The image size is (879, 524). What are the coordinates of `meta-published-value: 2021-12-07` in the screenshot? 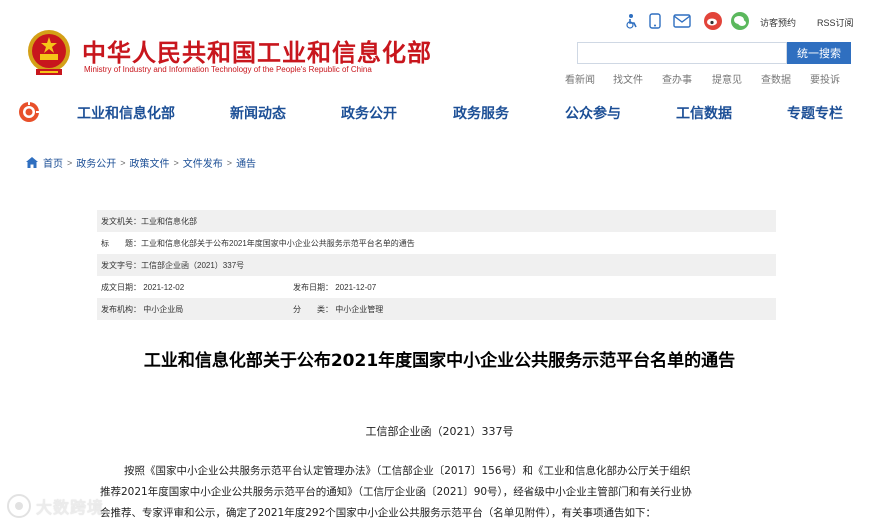 It's located at (356, 287).